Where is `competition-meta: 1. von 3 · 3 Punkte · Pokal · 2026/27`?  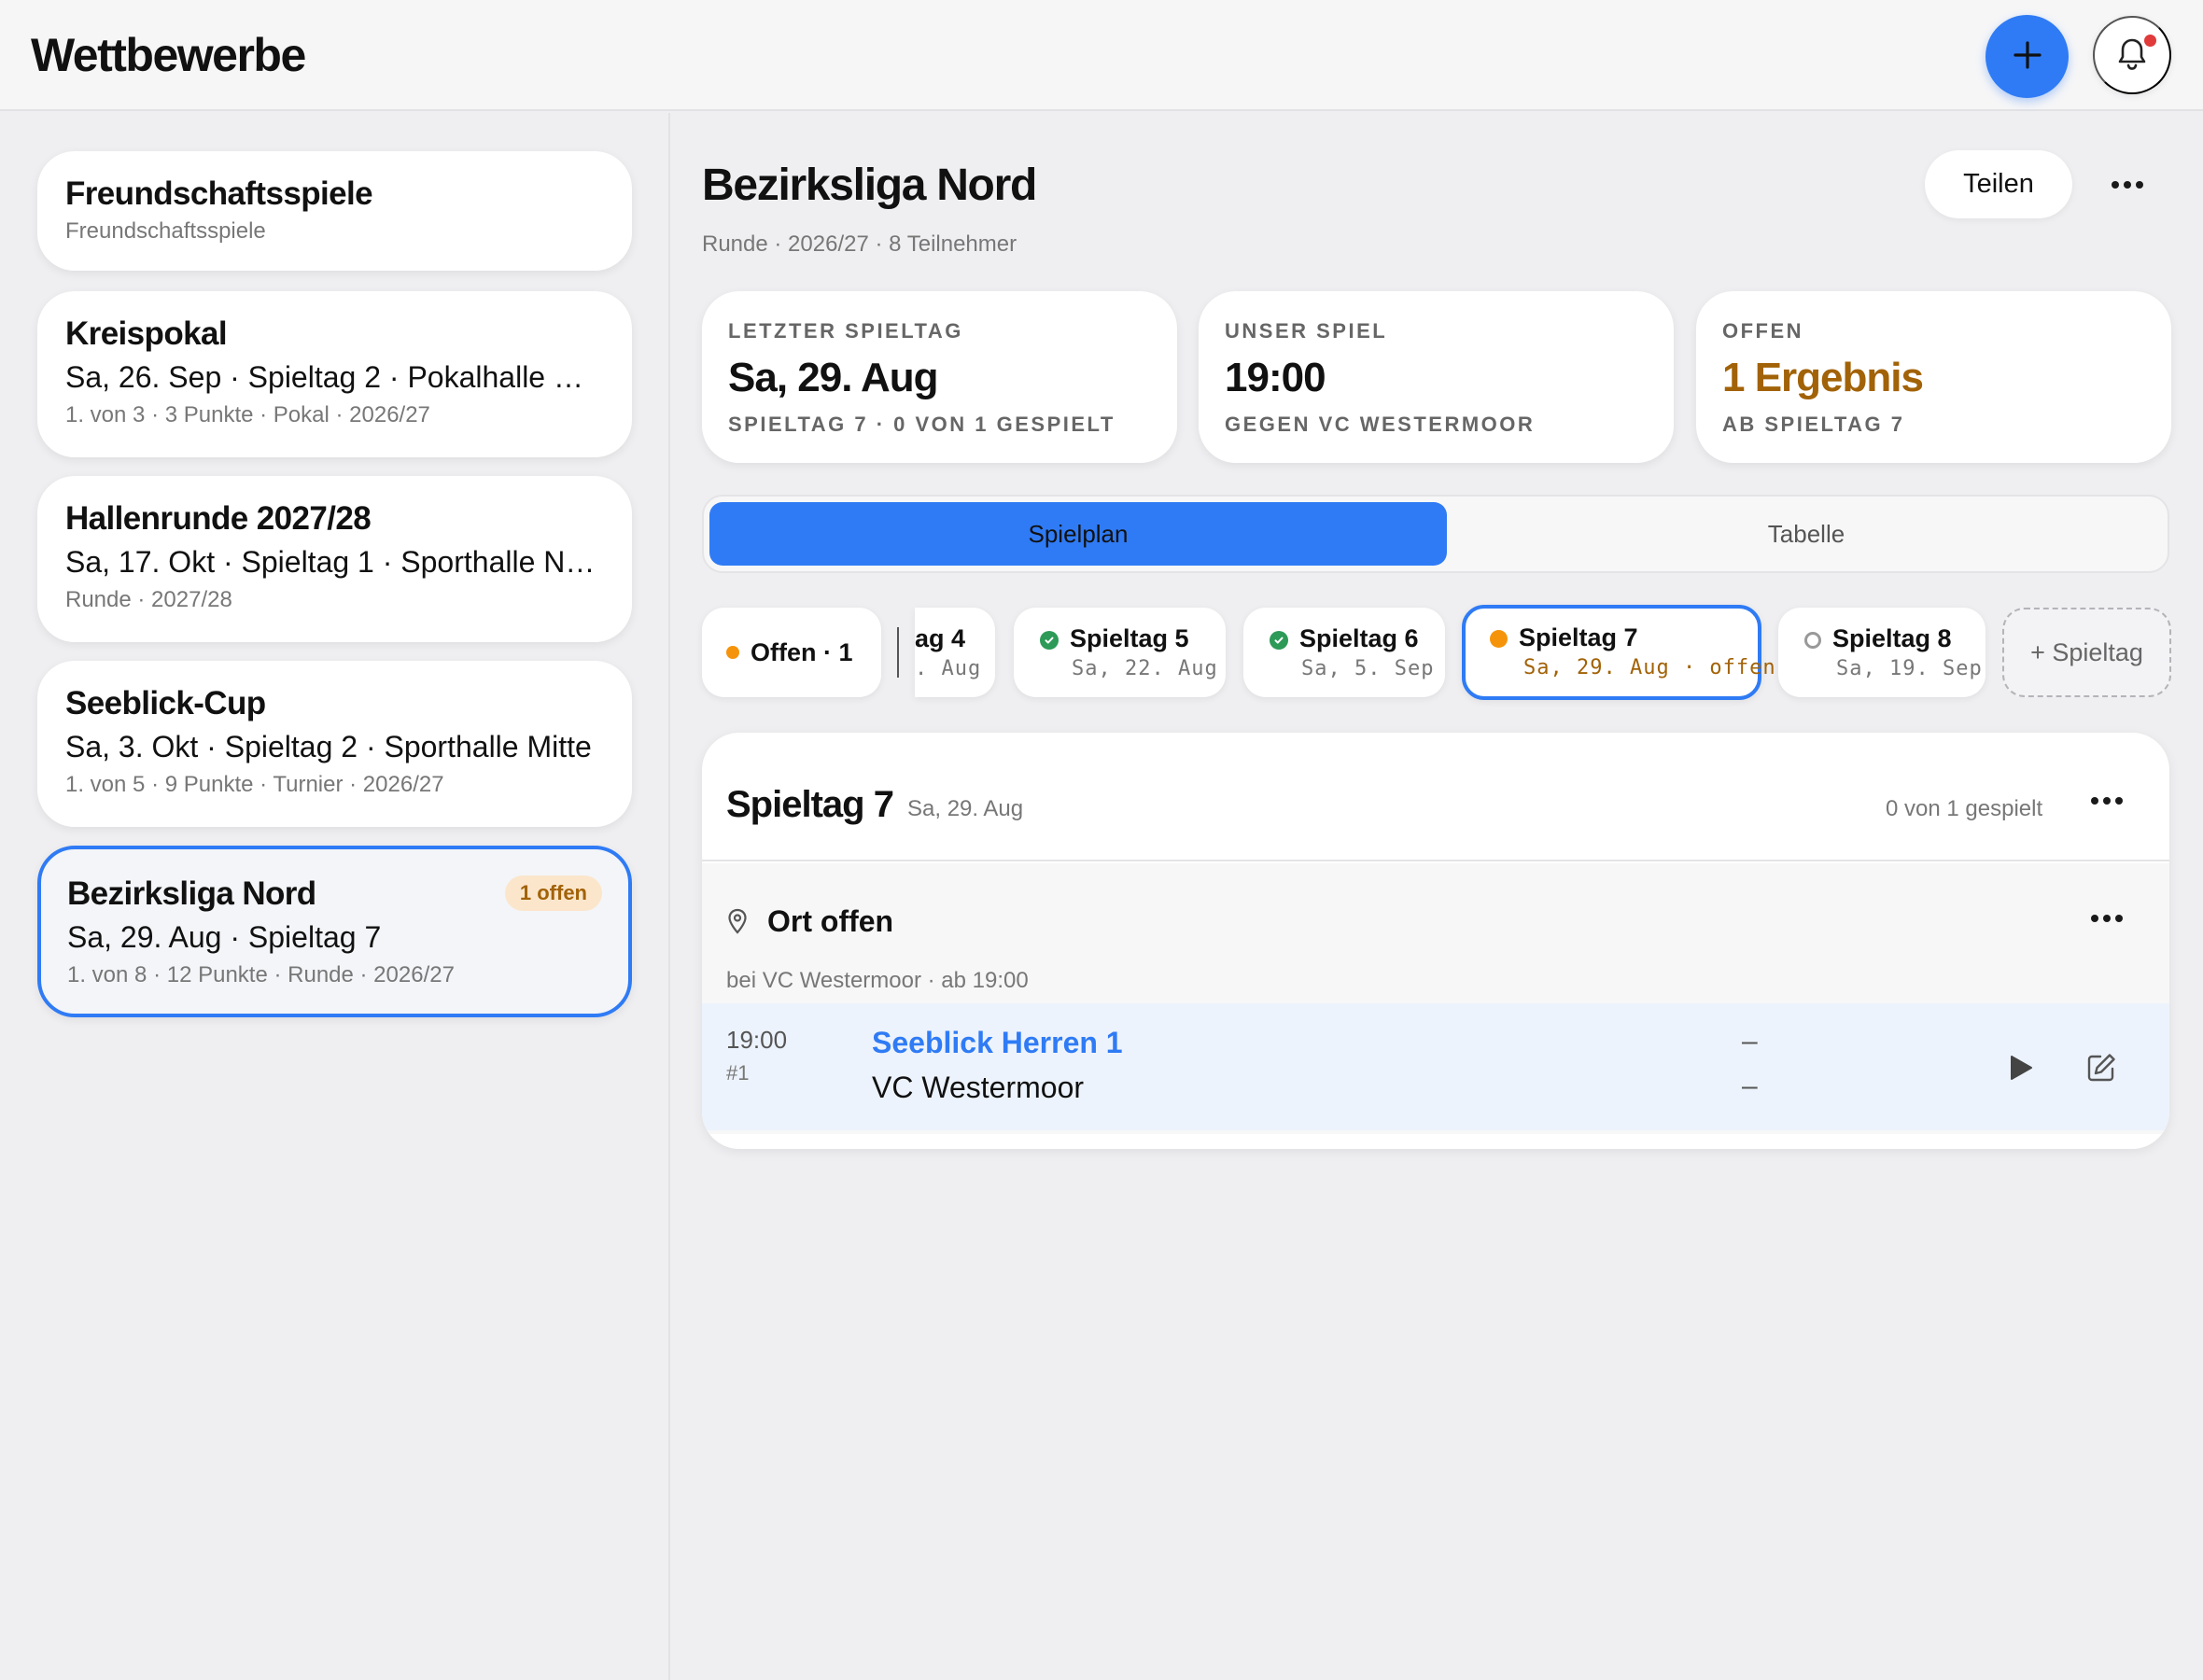
competition-meta: 1. von 3 · 3 Punkte · Pokal · 2026/27 is located at coordinates (248, 414).